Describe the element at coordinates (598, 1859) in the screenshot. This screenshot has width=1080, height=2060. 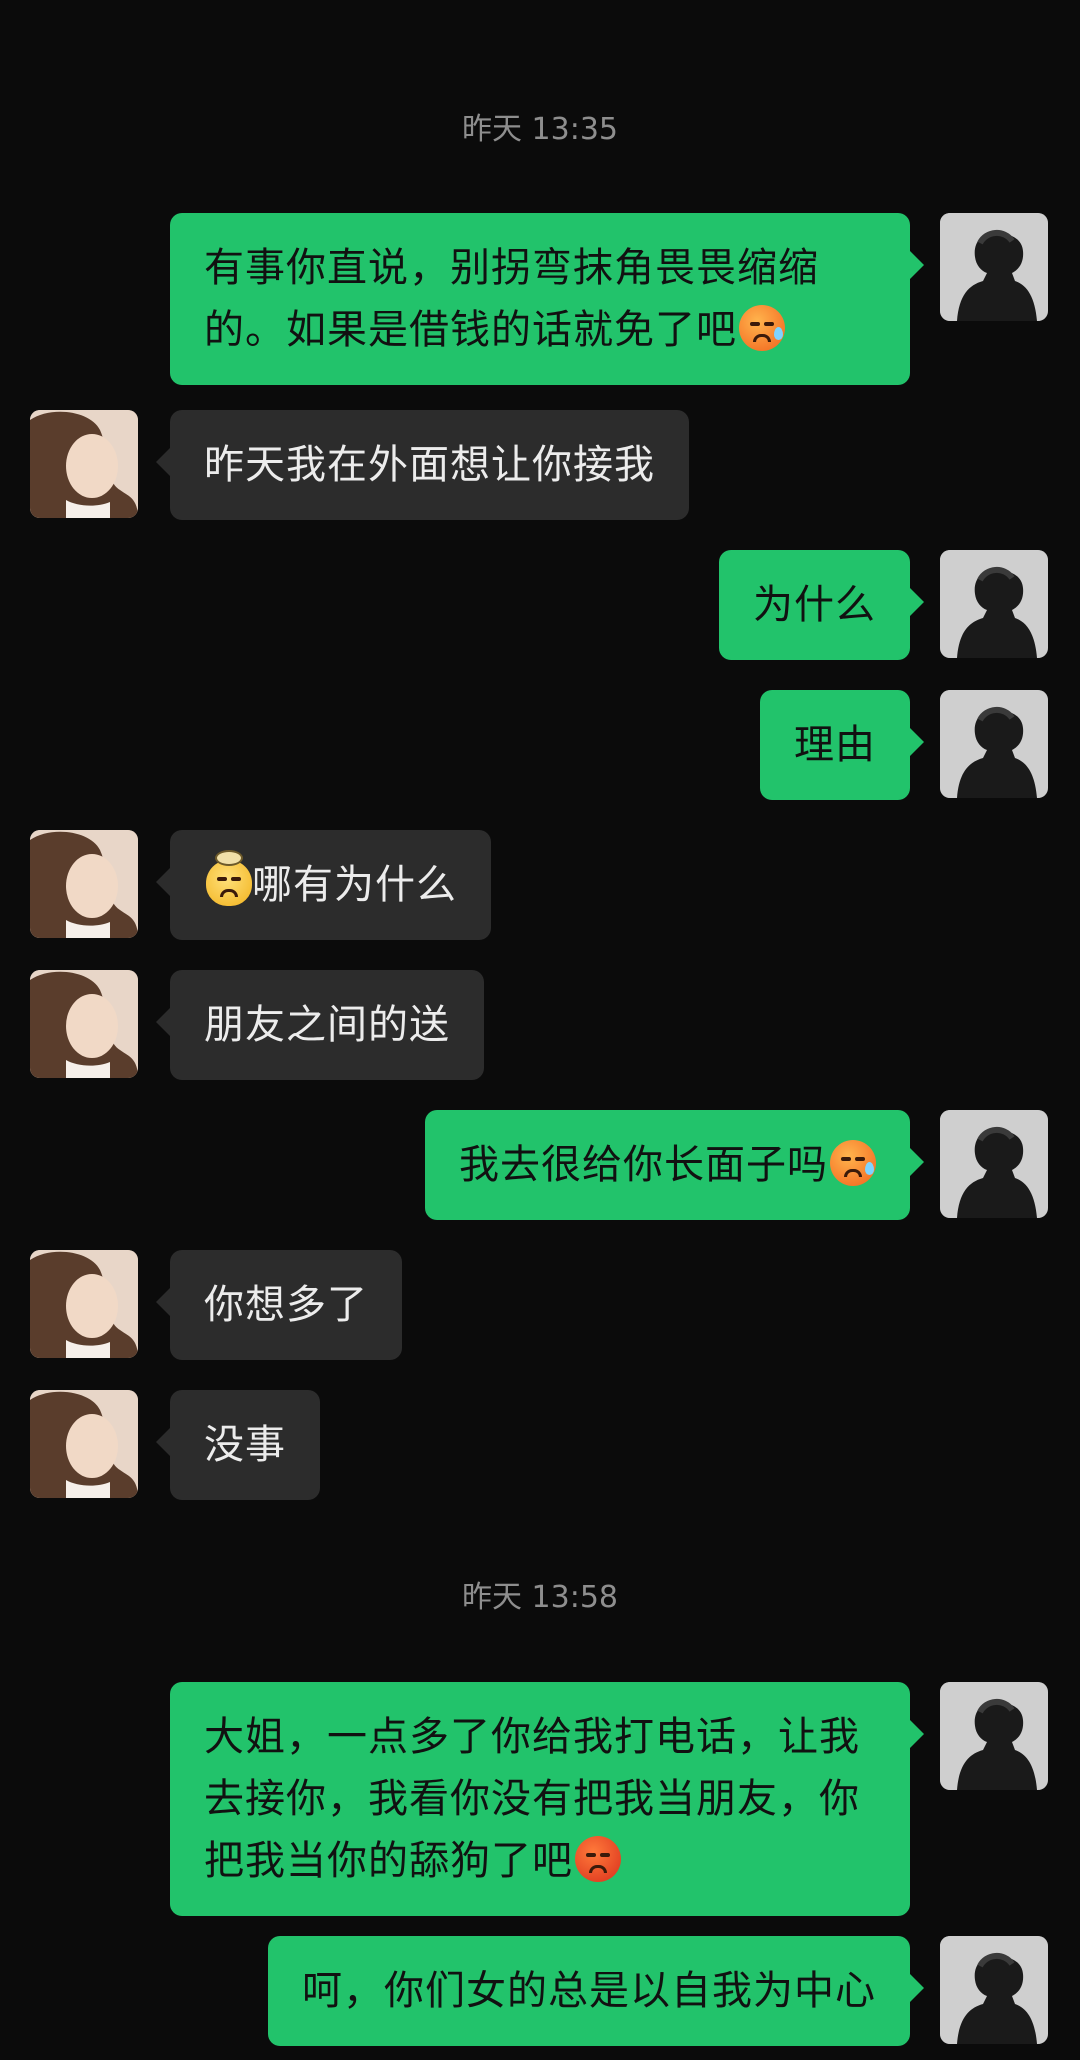
I see `angry-face-icon` at that location.